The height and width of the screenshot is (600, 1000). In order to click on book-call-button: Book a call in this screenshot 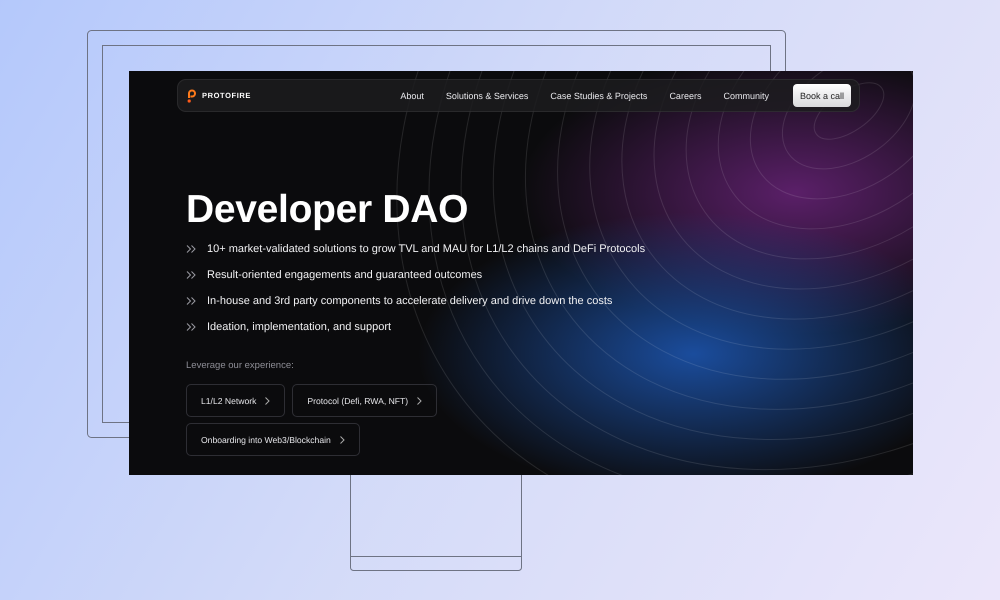, I will do `click(821, 95)`.